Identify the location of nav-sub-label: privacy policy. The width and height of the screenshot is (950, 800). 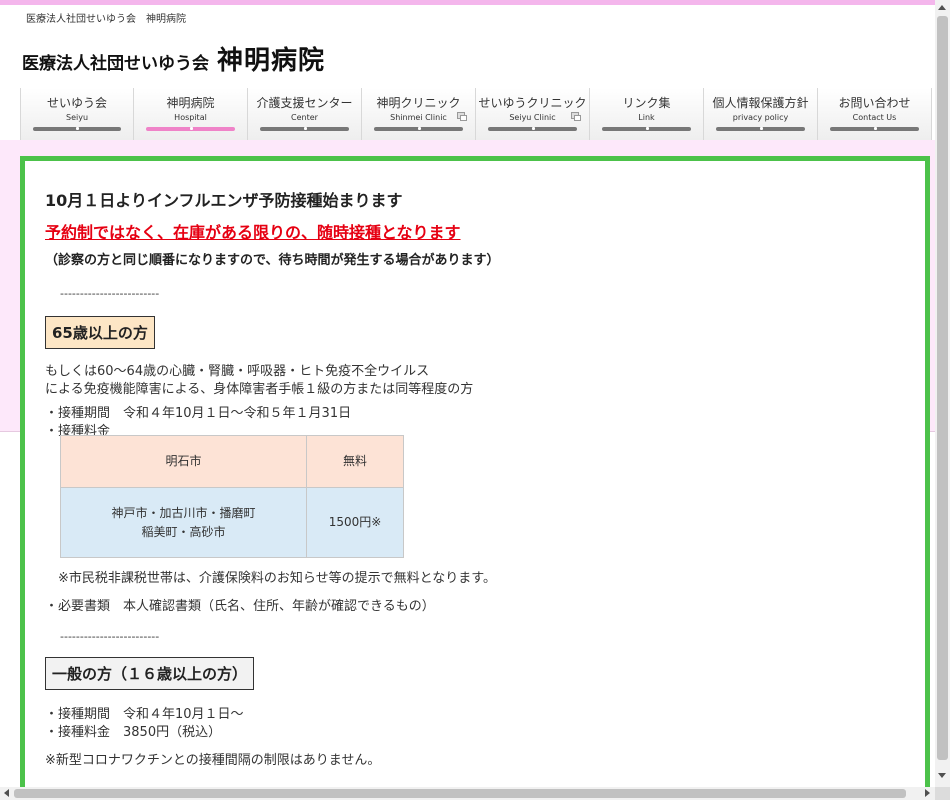
(760, 117).